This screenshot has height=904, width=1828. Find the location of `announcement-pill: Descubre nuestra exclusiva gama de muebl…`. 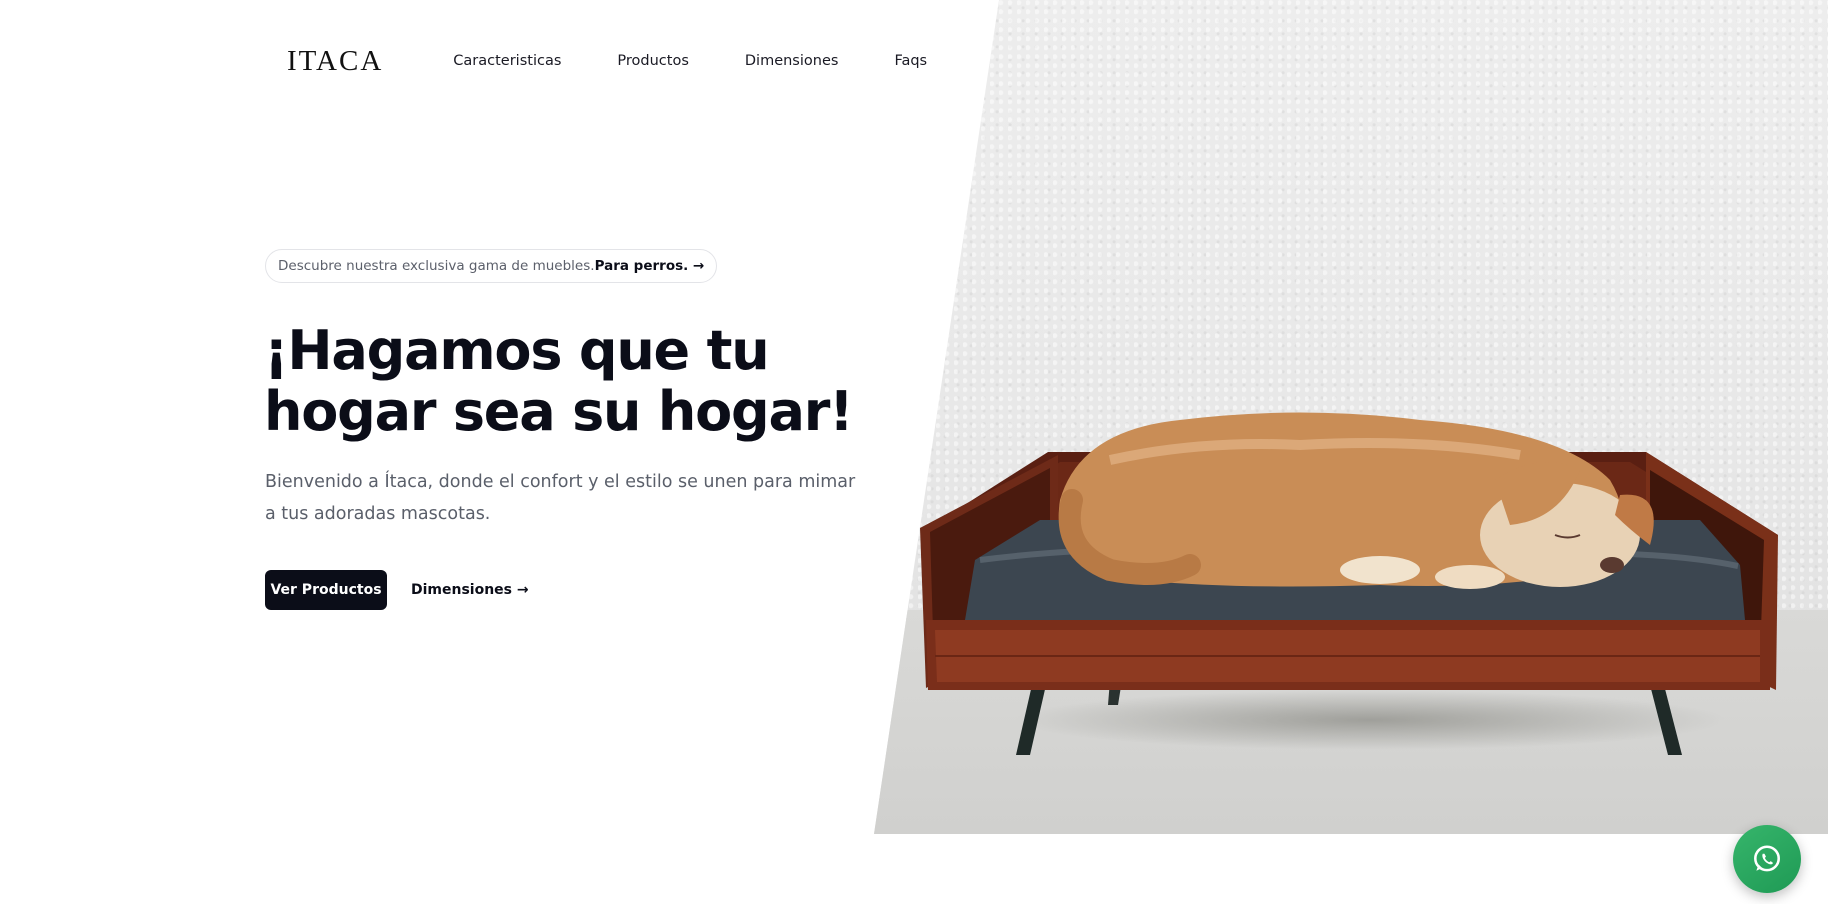

announcement-pill: Descubre nuestra exclusiva gama de muebl… is located at coordinates (491, 266).